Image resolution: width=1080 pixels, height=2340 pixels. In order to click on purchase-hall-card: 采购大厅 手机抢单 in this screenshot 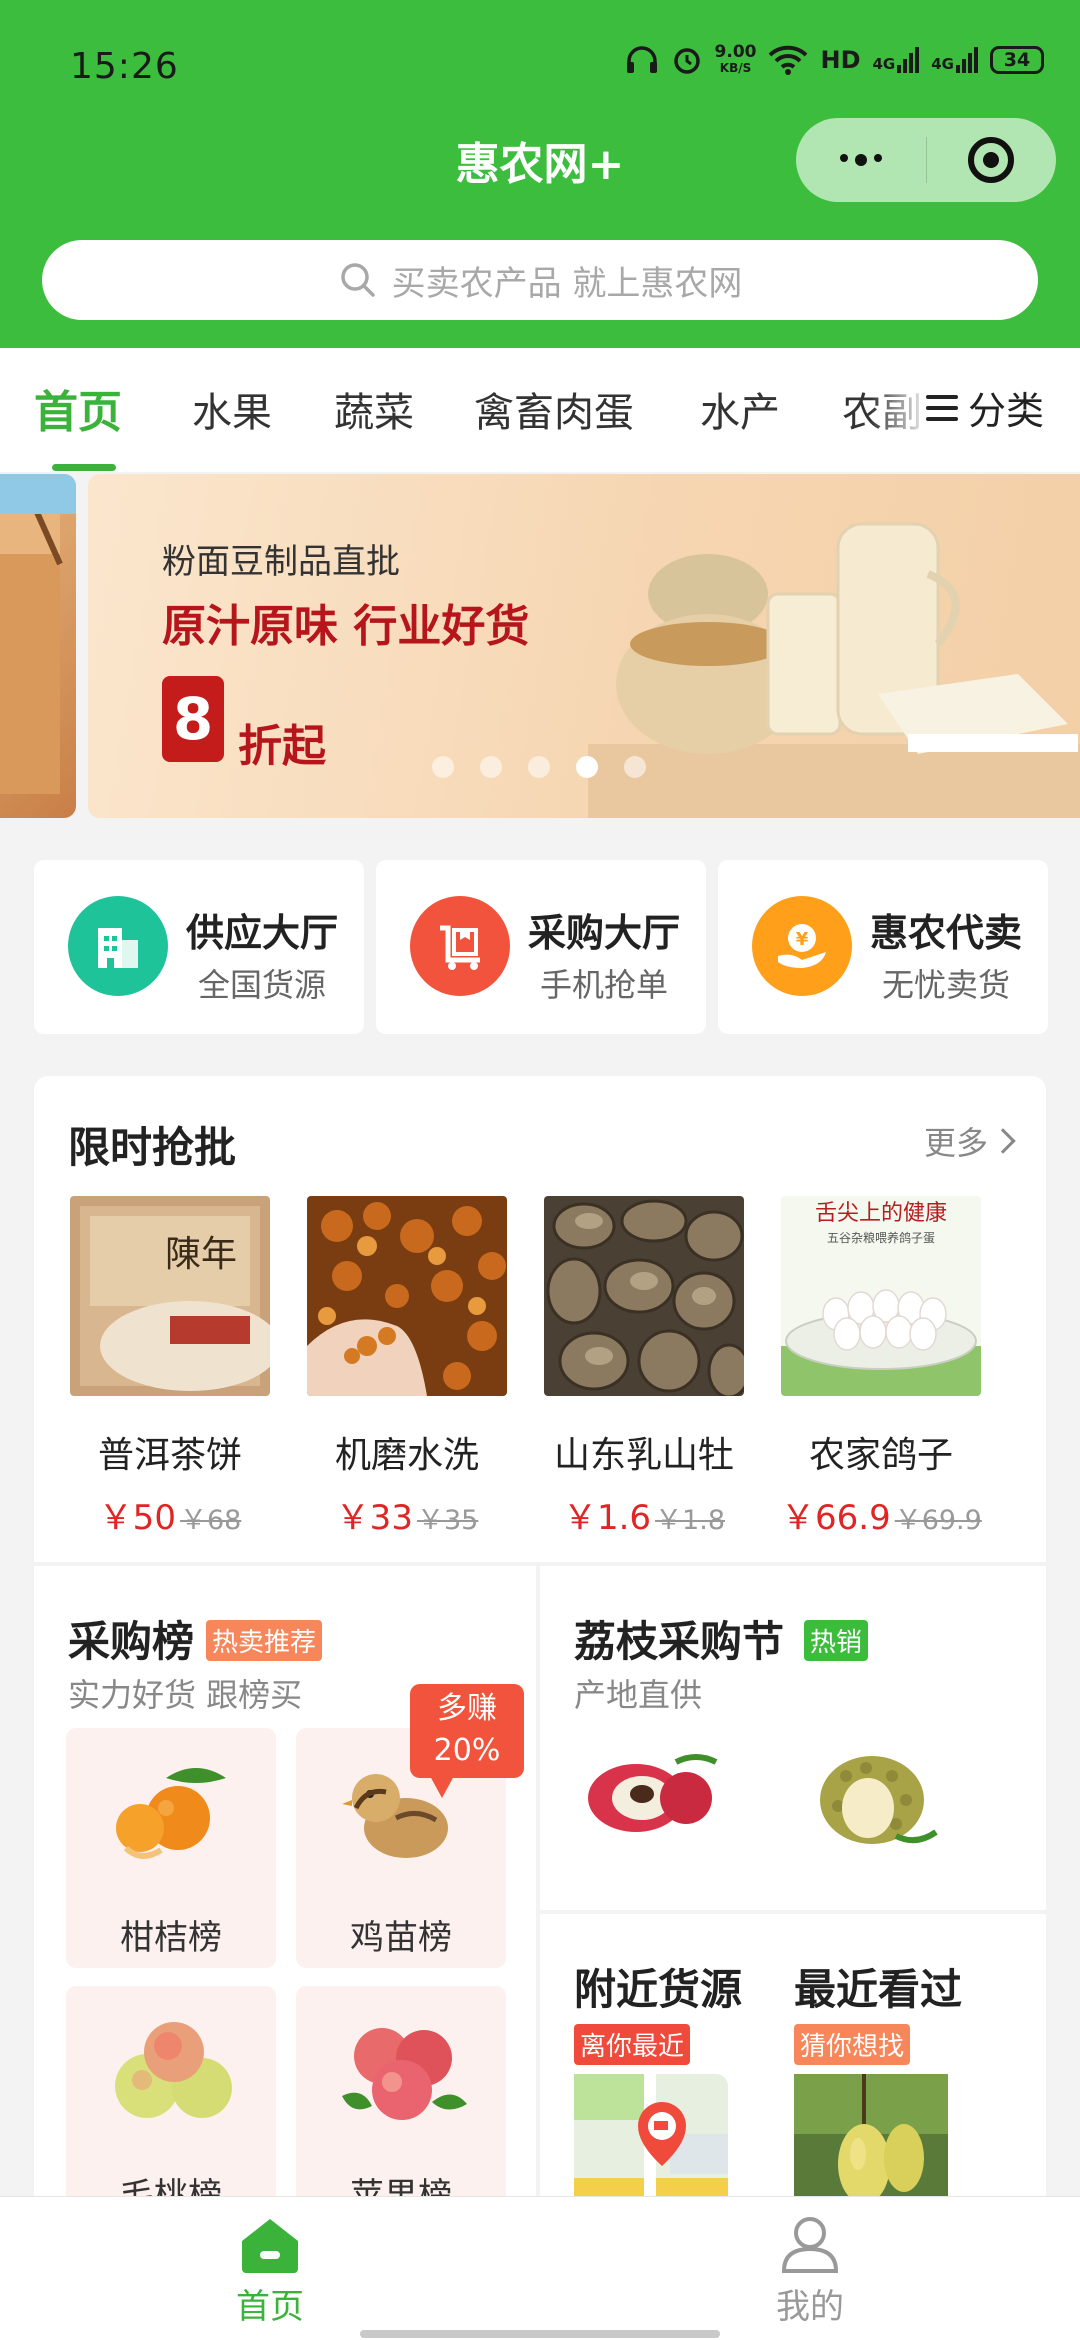, I will do `click(541, 947)`.